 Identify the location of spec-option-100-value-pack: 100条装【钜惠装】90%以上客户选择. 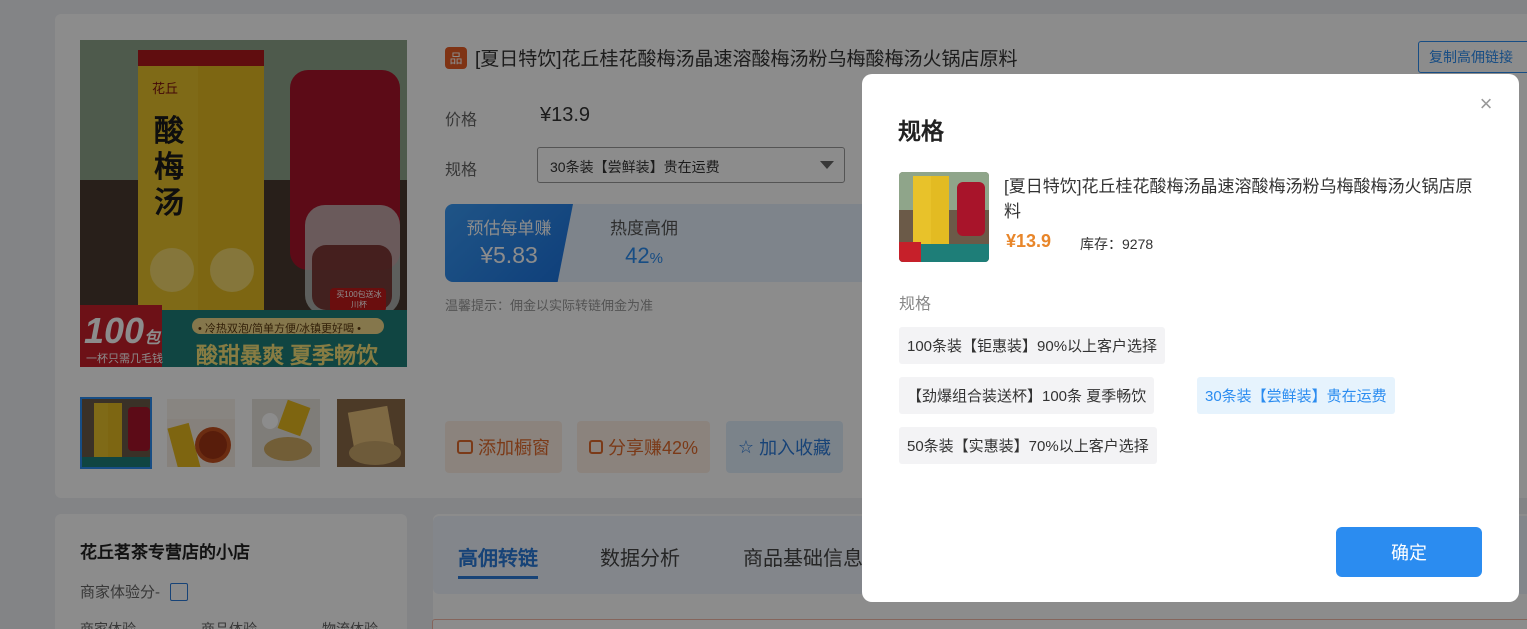
(1032, 345).